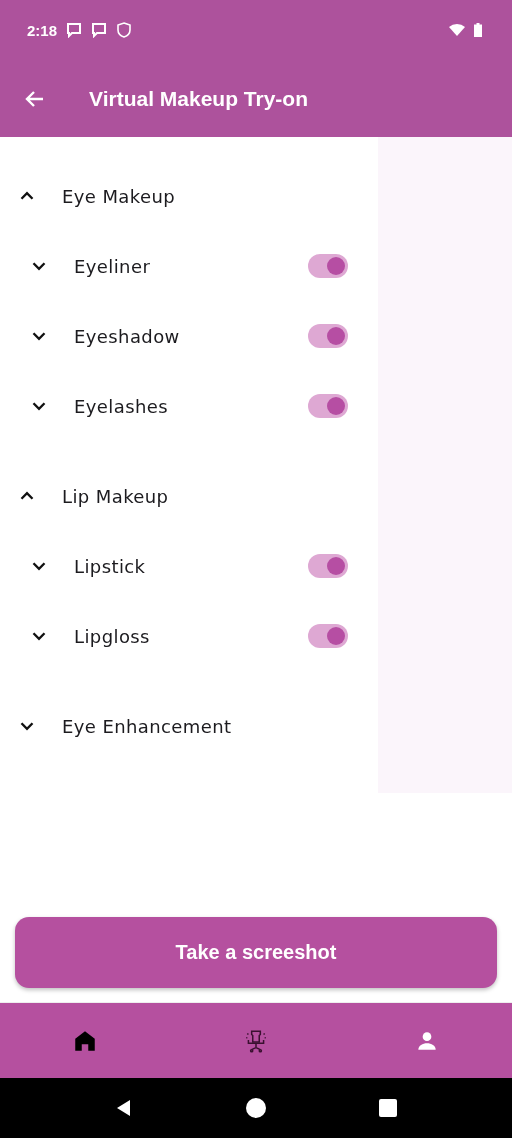  I want to click on status-time: 2:18, so click(42, 30).